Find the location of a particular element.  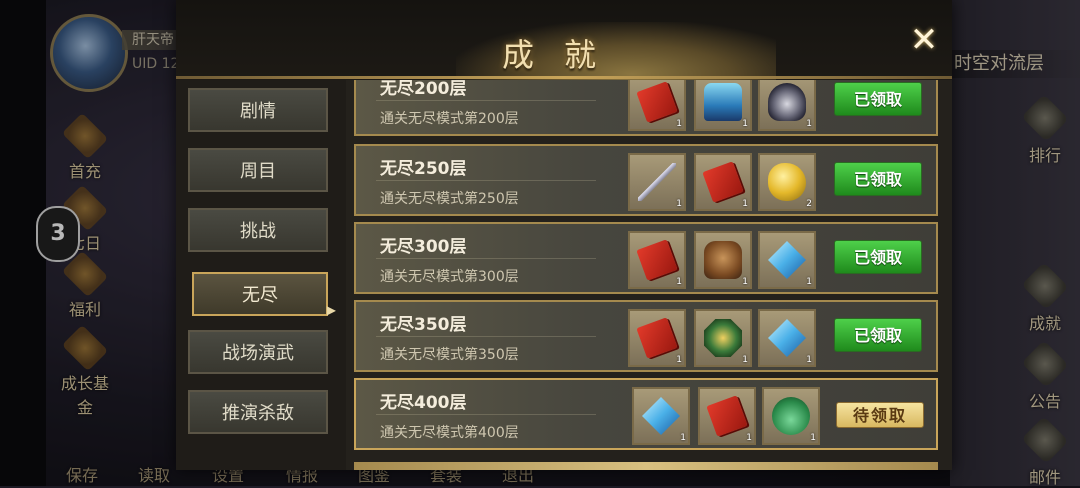

header-divider is located at coordinates (564, 77).